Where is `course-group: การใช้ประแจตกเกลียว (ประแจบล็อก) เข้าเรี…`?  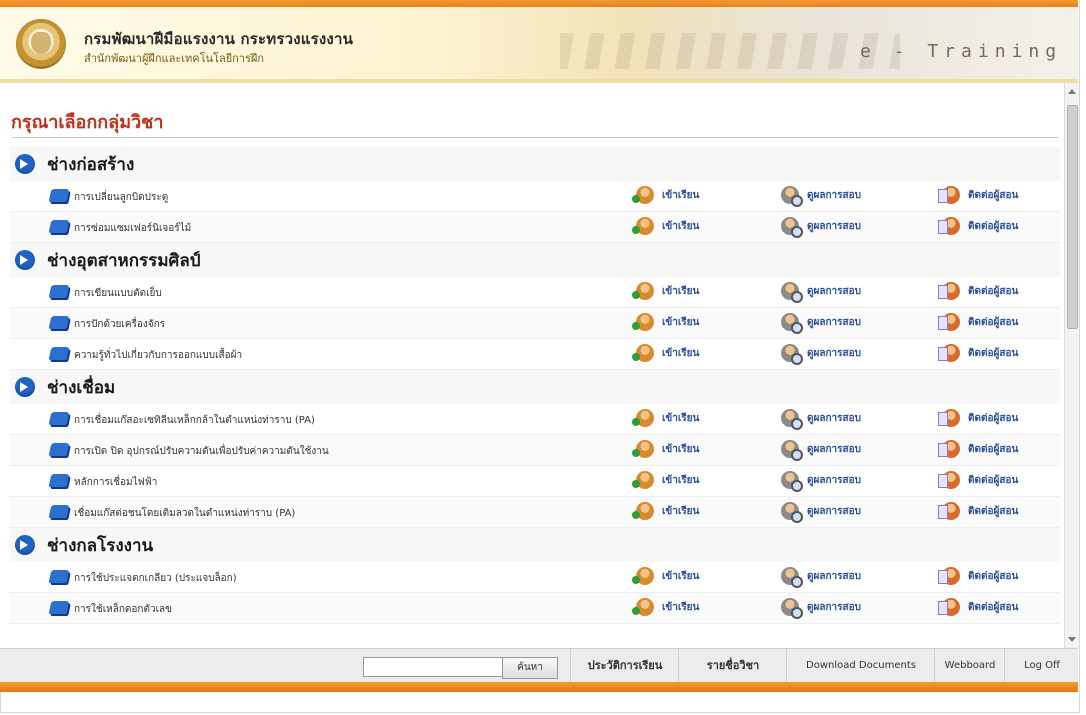
course-group: การใช้ประแจตกเกลียว (ประแจบล็อก) เข้าเรี… is located at coordinates (535, 593).